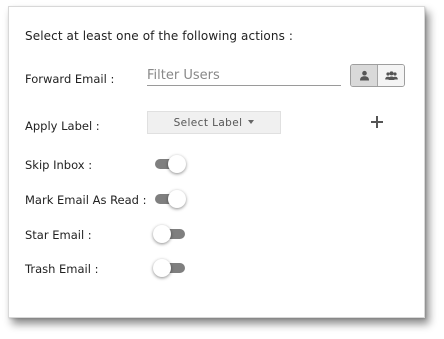 The image size is (444, 339). I want to click on star-email-toggle, so click(170, 234).